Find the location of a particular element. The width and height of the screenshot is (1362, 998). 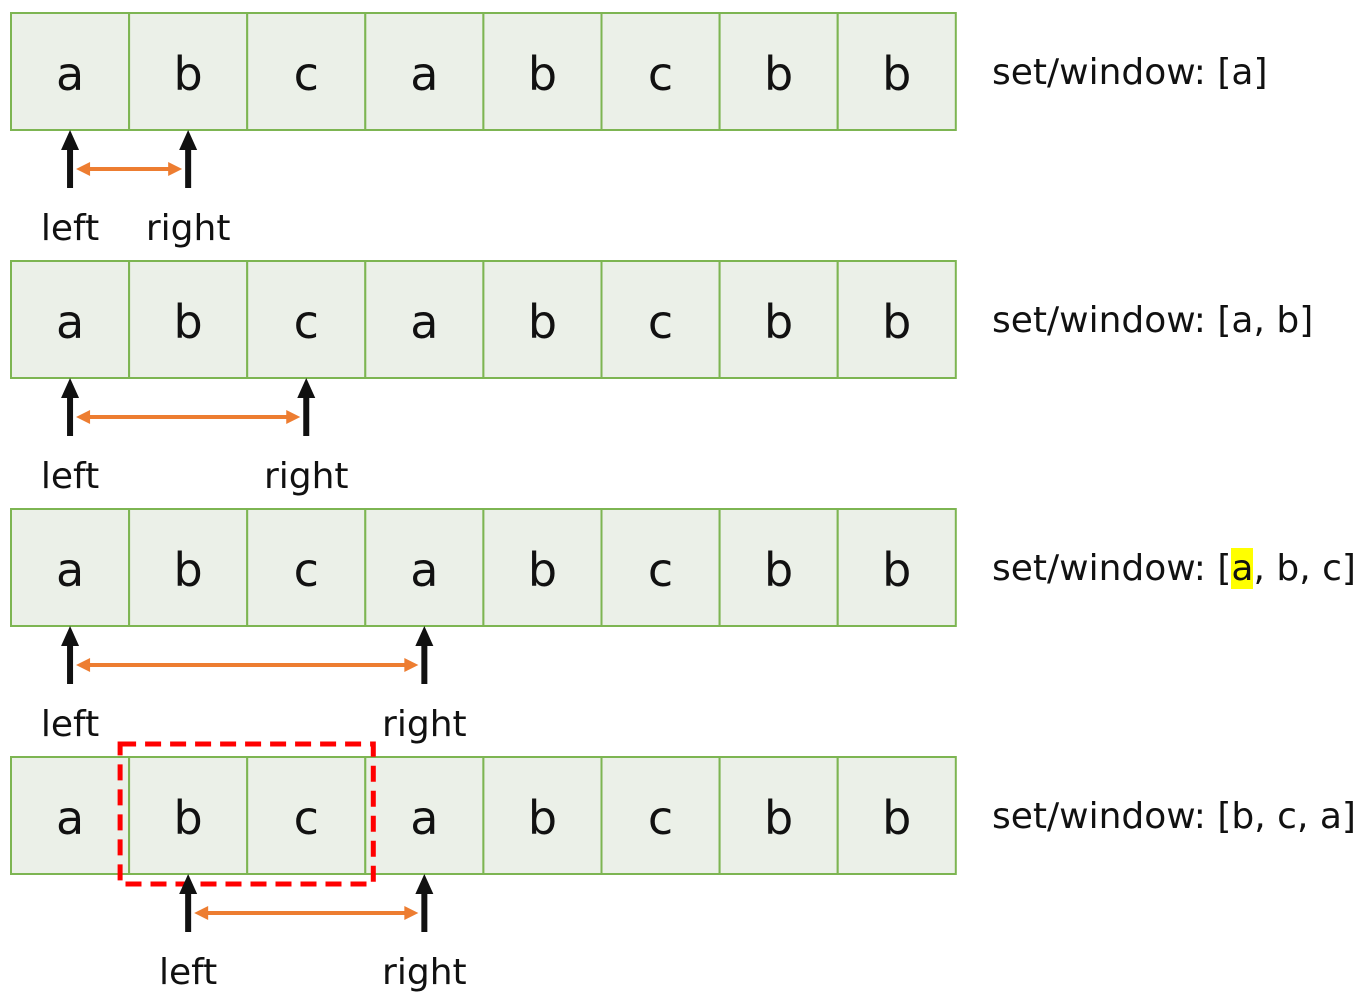

set-window-text: set/window: [a, b] is located at coordinates (1153, 320).